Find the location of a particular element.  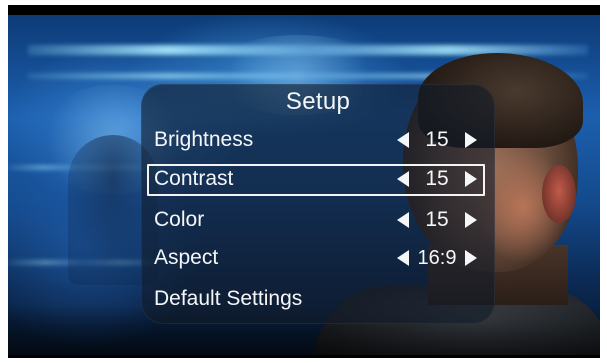

menu-item-default-settings: Default Settings is located at coordinates (316, 300).